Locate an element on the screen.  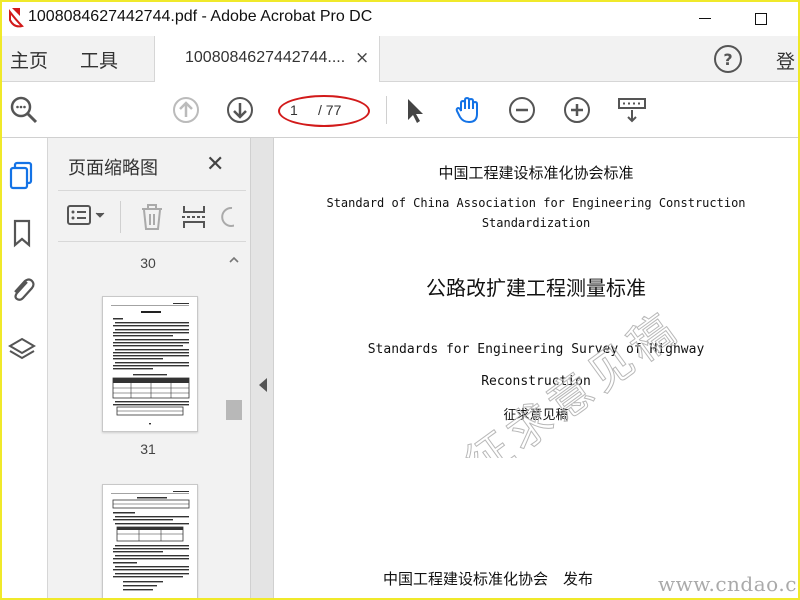
attachment-icon is located at coordinates (22, 289).